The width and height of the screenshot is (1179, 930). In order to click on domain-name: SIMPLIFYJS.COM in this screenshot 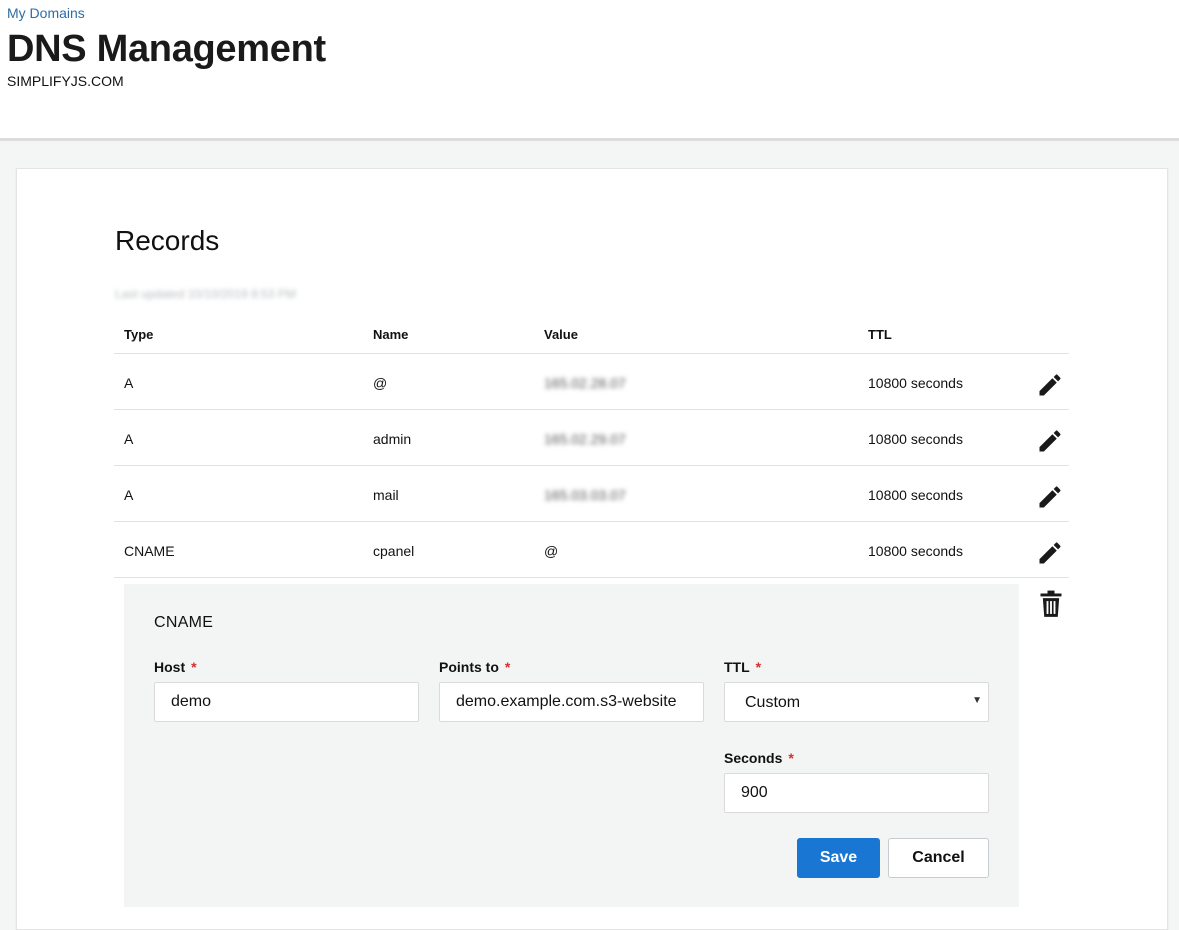, I will do `click(65, 81)`.